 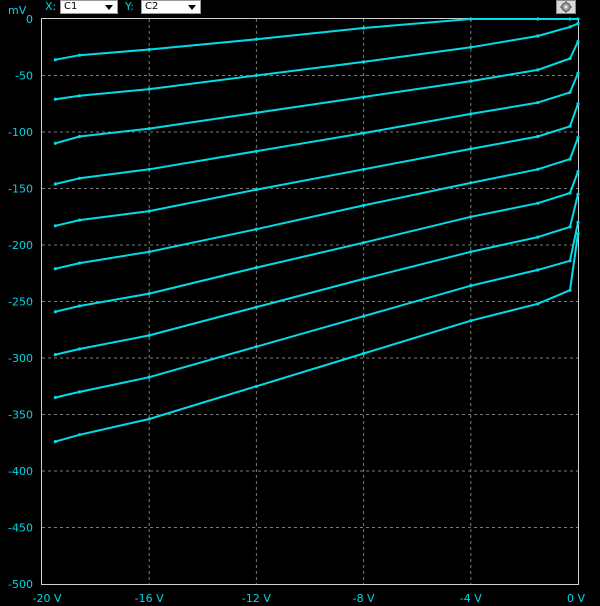 What do you see at coordinates (20, 415) in the screenshot?
I see `y-tick-label: -350` at bounding box center [20, 415].